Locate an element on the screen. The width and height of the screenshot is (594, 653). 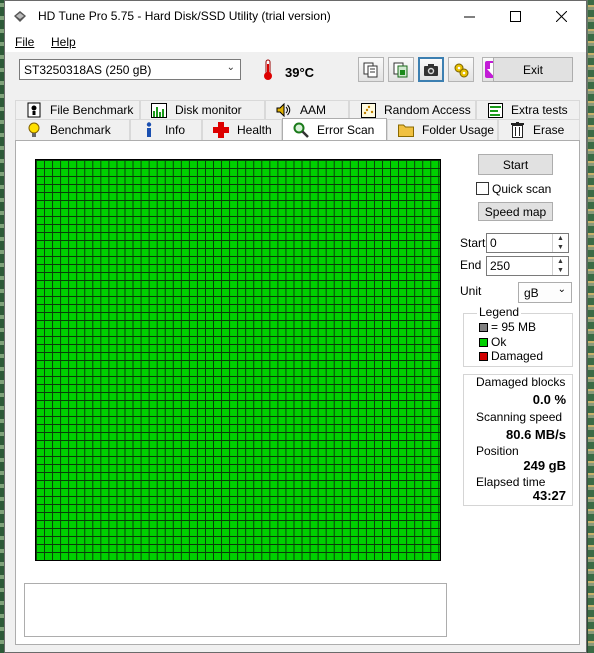
options-icon is located at coordinates (461, 70).